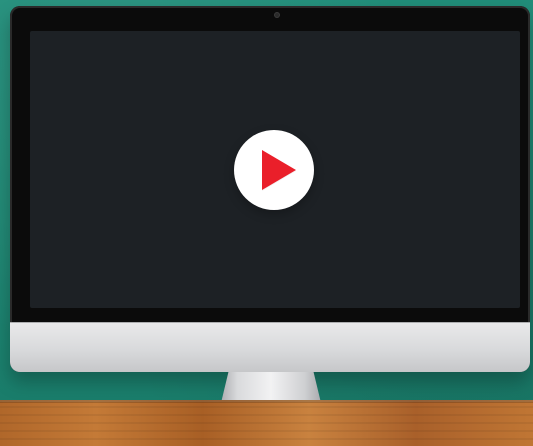 Image resolution: width=533 pixels, height=446 pixels. I want to click on desk-edge, so click(266, 401).